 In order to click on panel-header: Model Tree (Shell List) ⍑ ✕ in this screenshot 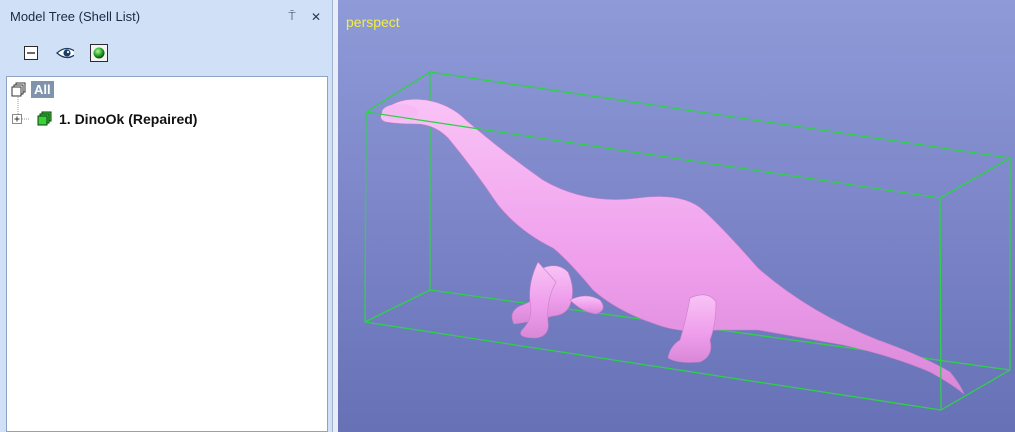, I will do `click(166, 16)`.